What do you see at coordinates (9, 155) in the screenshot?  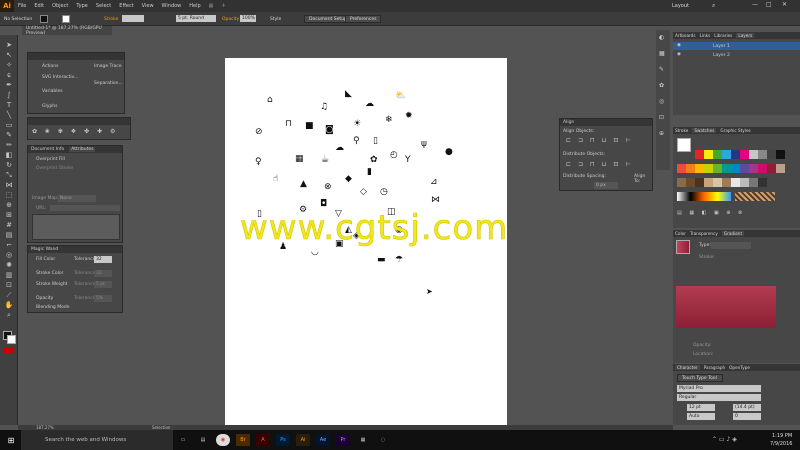 I see `eraser-tool-icon: ◧` at bounding box center [9, 155].